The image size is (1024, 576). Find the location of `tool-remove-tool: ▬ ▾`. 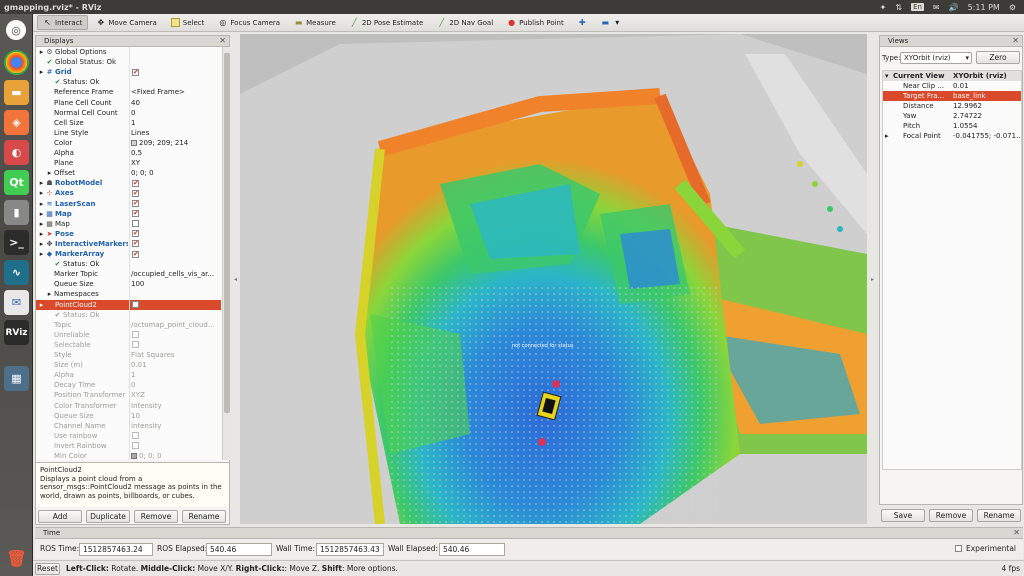

tool-remove-tool: ▬ ▾ is located at coordinates (611, 22).